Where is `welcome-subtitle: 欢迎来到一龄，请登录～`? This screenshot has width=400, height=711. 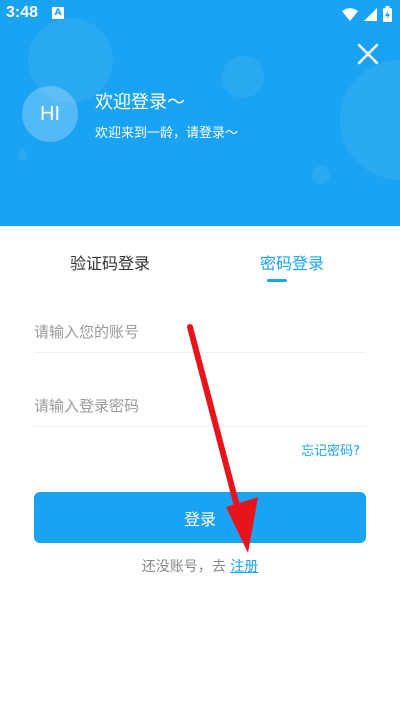 welcome-subtitle: 欢迎来到一龄，请登录～ is located at coordinates (167, 133).